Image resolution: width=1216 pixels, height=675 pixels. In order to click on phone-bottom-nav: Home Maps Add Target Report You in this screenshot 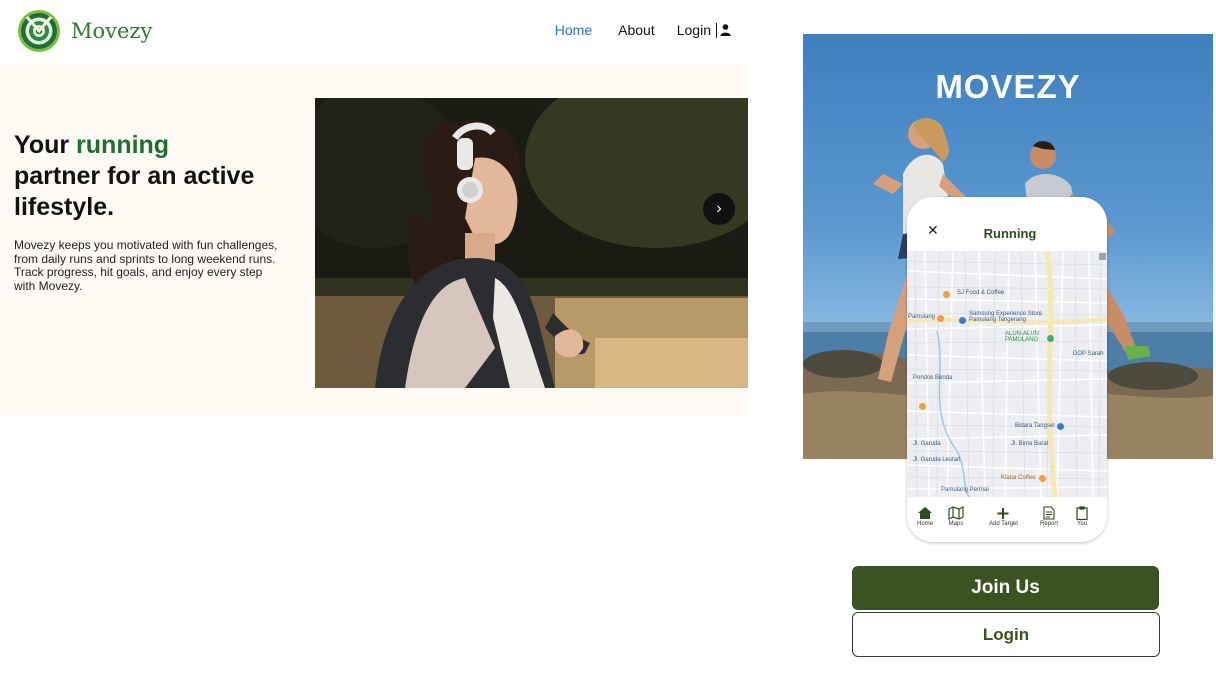, I will do `click(1007, 519)`.